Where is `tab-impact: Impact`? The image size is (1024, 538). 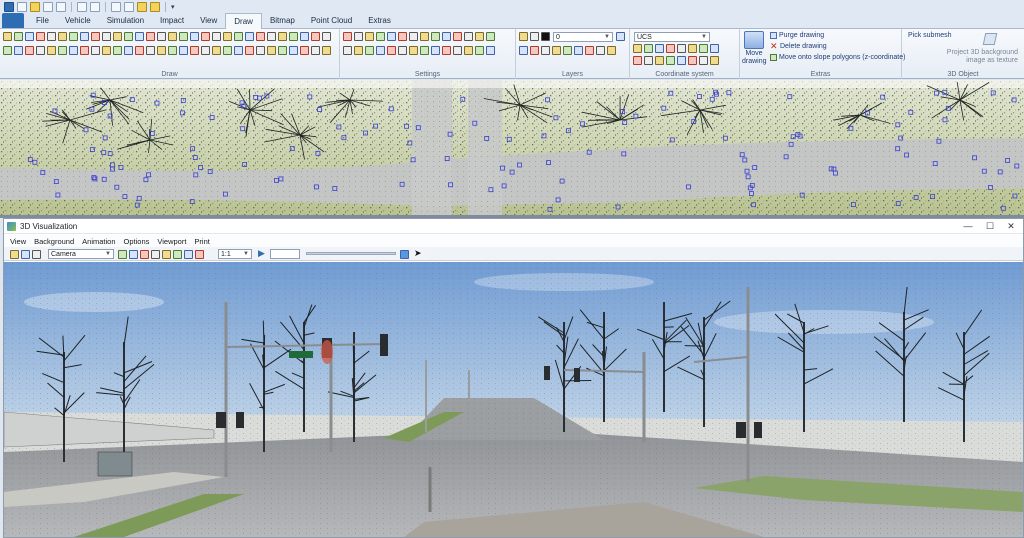
tab-impact: Impact is located at coordinates (172, 20).